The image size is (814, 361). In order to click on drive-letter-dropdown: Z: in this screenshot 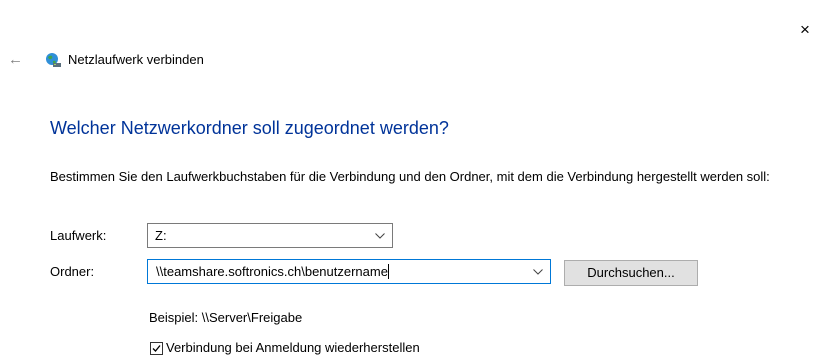, I will do `click(270, 235)`.